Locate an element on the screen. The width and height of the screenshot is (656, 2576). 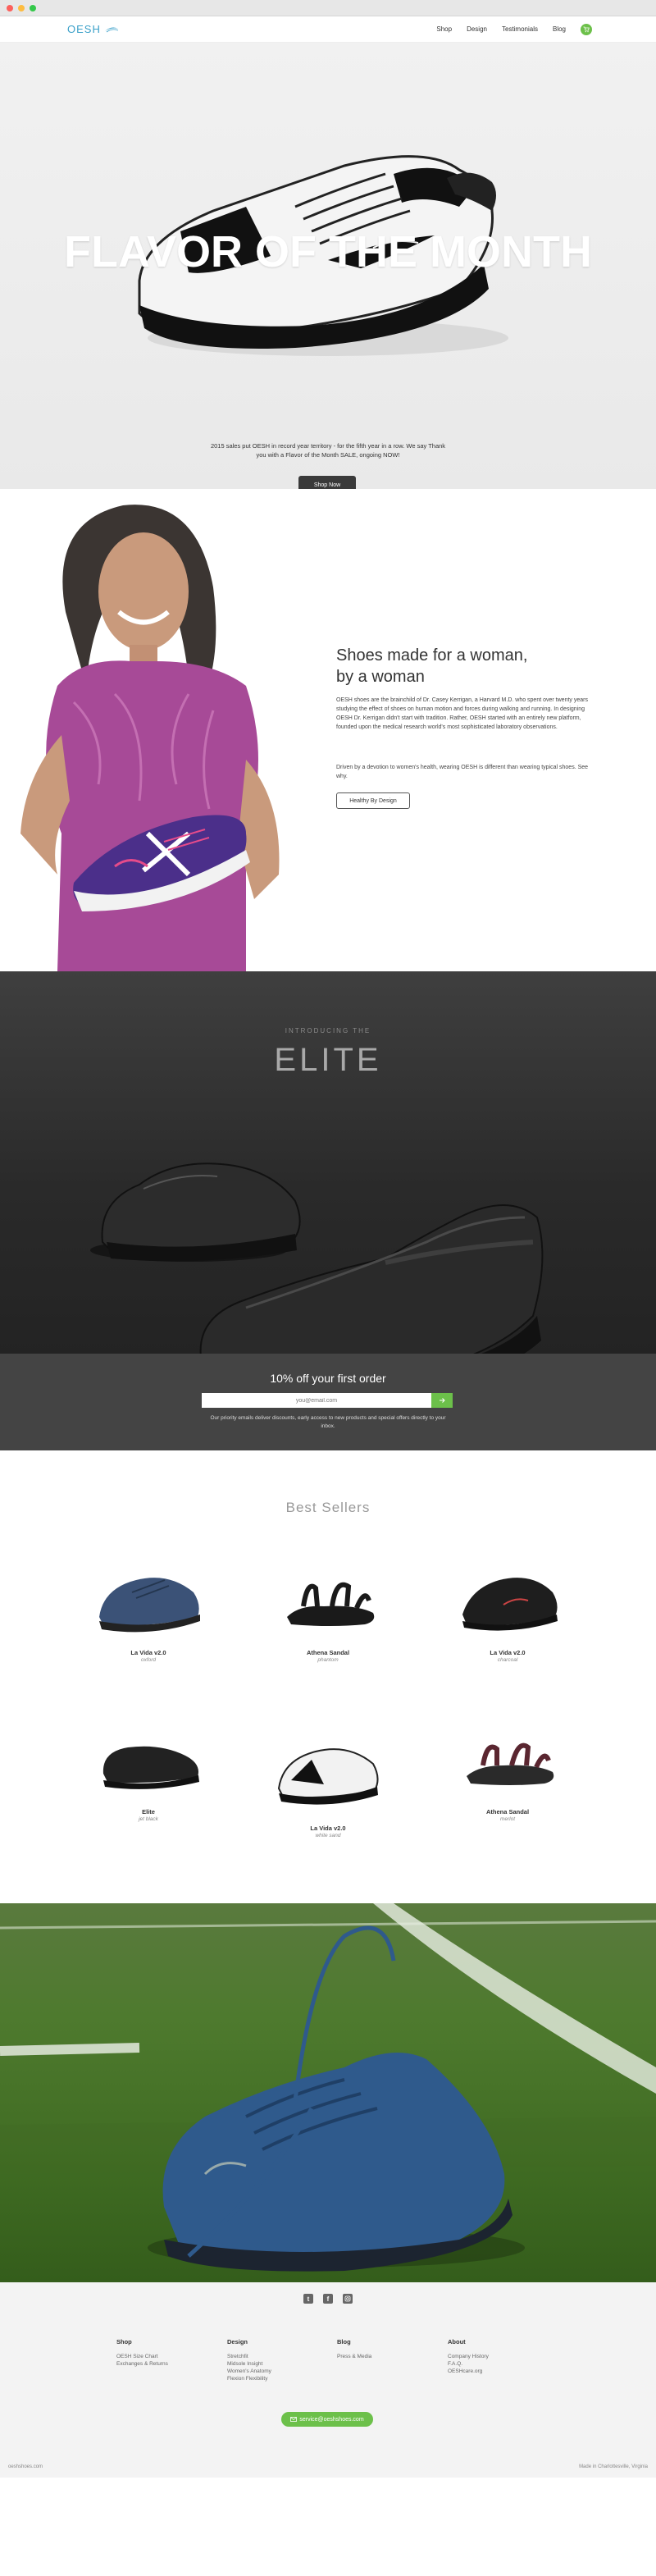
product-card: Athena Sandal phantom is located at coordinates (328, 1609).